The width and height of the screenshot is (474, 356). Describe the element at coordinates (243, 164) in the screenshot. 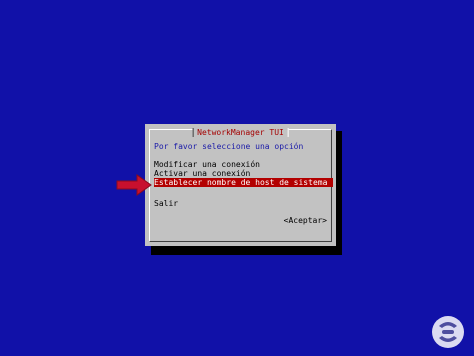

I see `menu-item-edit-connection: Modificar una conexión` at that location.